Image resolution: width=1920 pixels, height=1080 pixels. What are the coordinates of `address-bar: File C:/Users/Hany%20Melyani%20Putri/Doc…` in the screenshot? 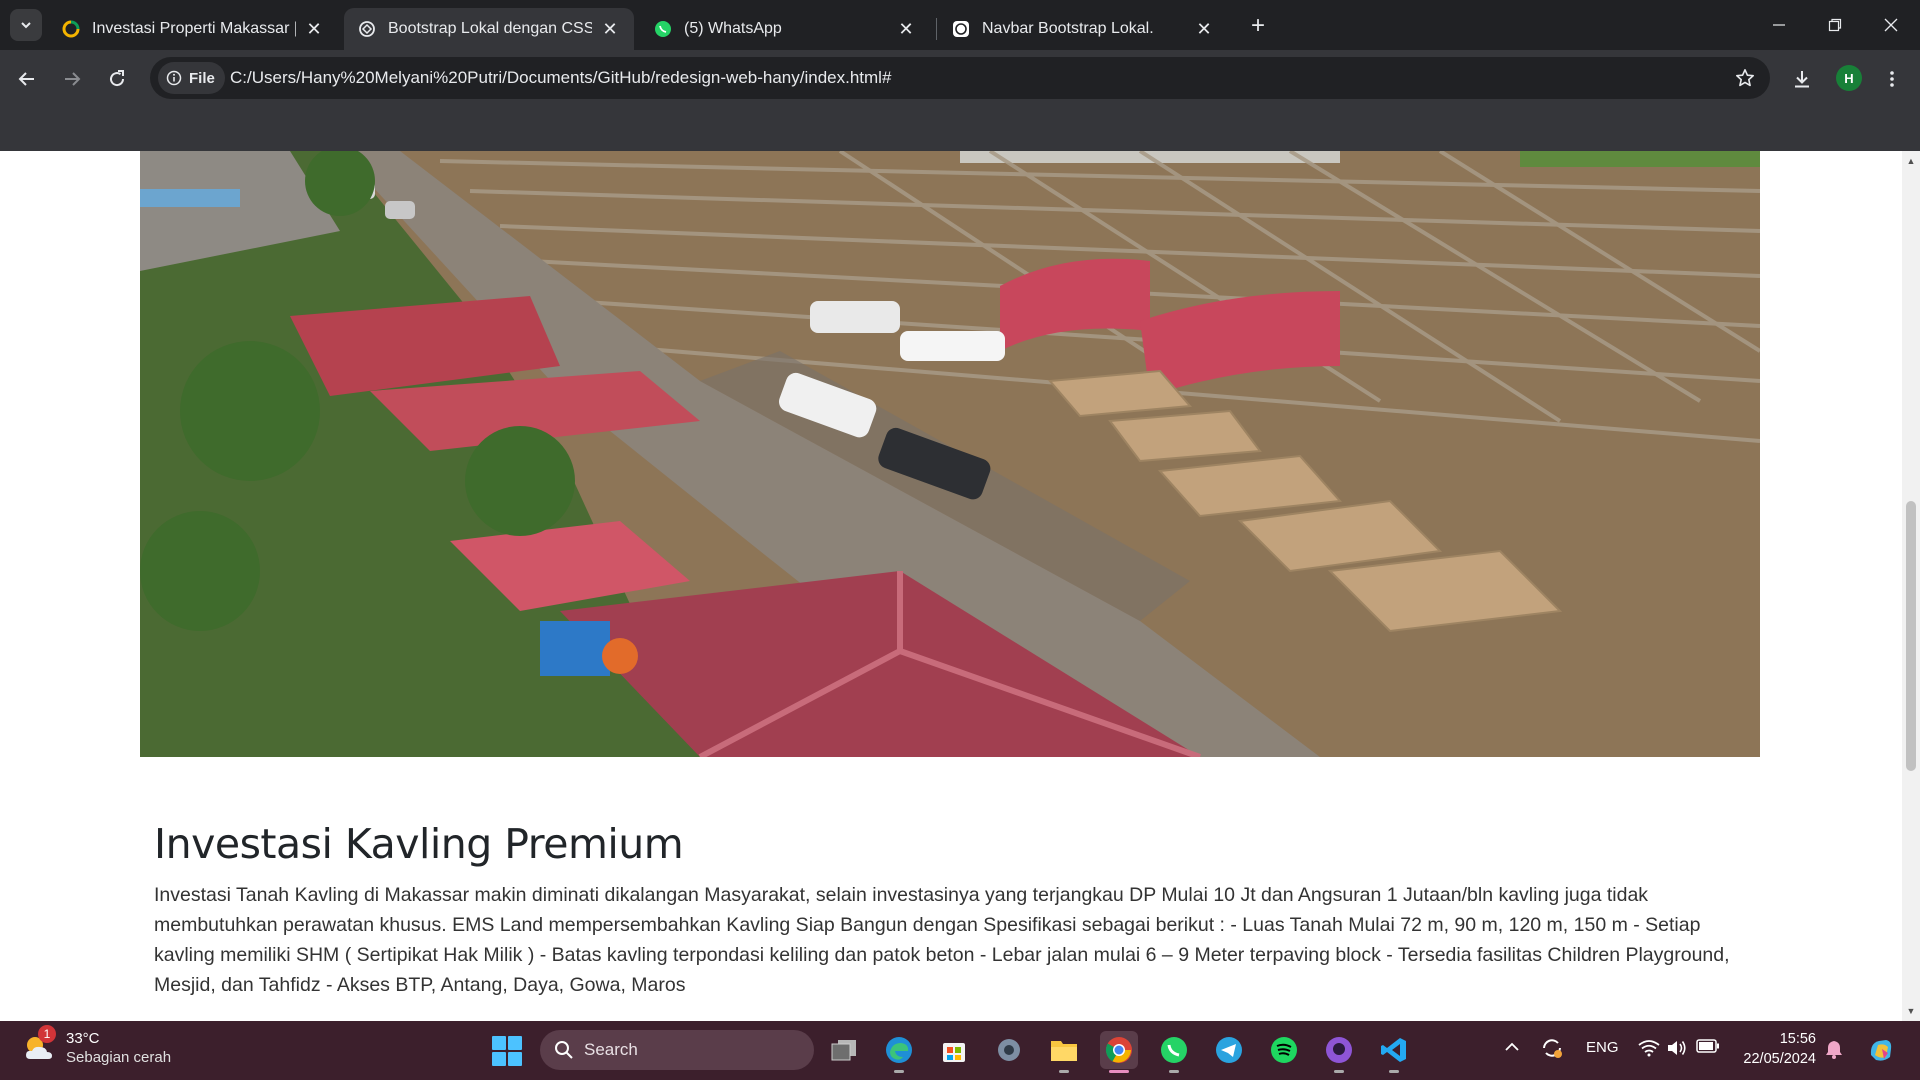 It's located at (960, 78).